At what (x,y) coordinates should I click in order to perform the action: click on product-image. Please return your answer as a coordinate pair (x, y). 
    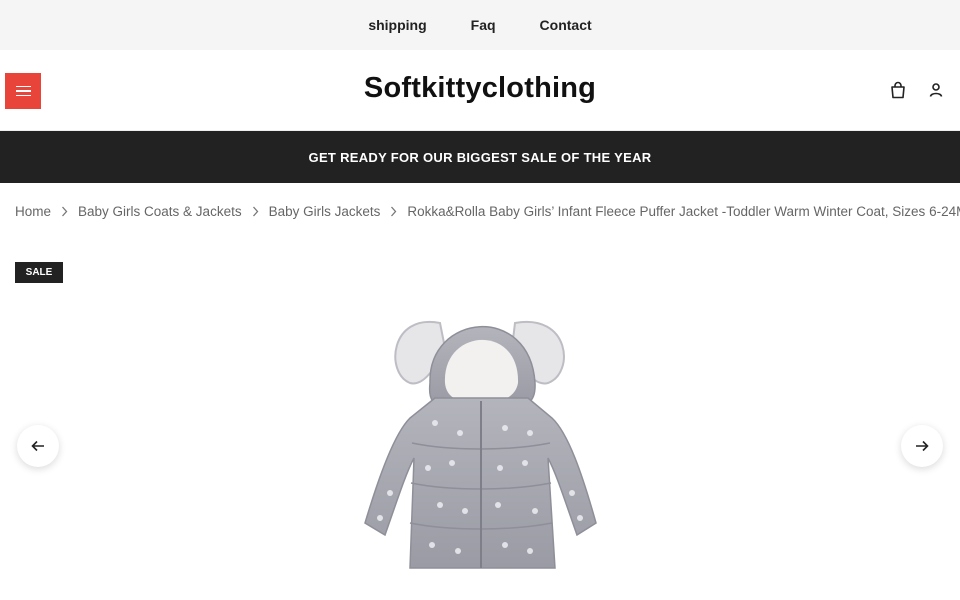
    Looking at the image, I should click on (480, 428).